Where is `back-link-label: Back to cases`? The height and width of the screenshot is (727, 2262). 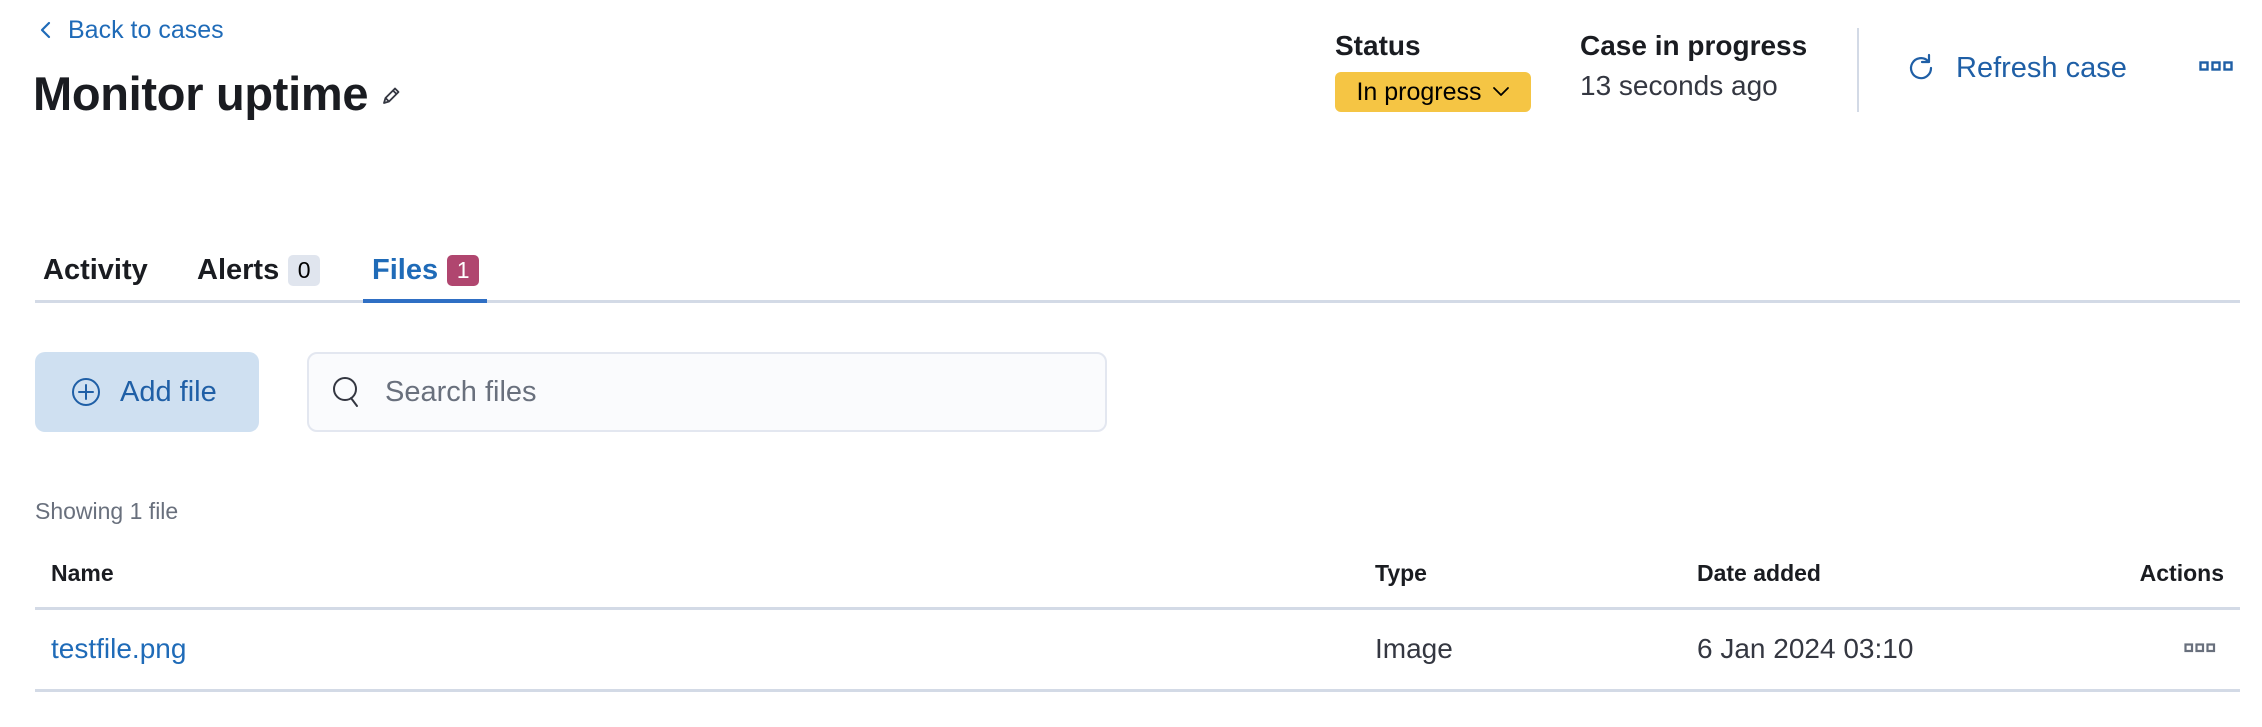 back-link-label: Back to cases is located at coordinates (146, 29).